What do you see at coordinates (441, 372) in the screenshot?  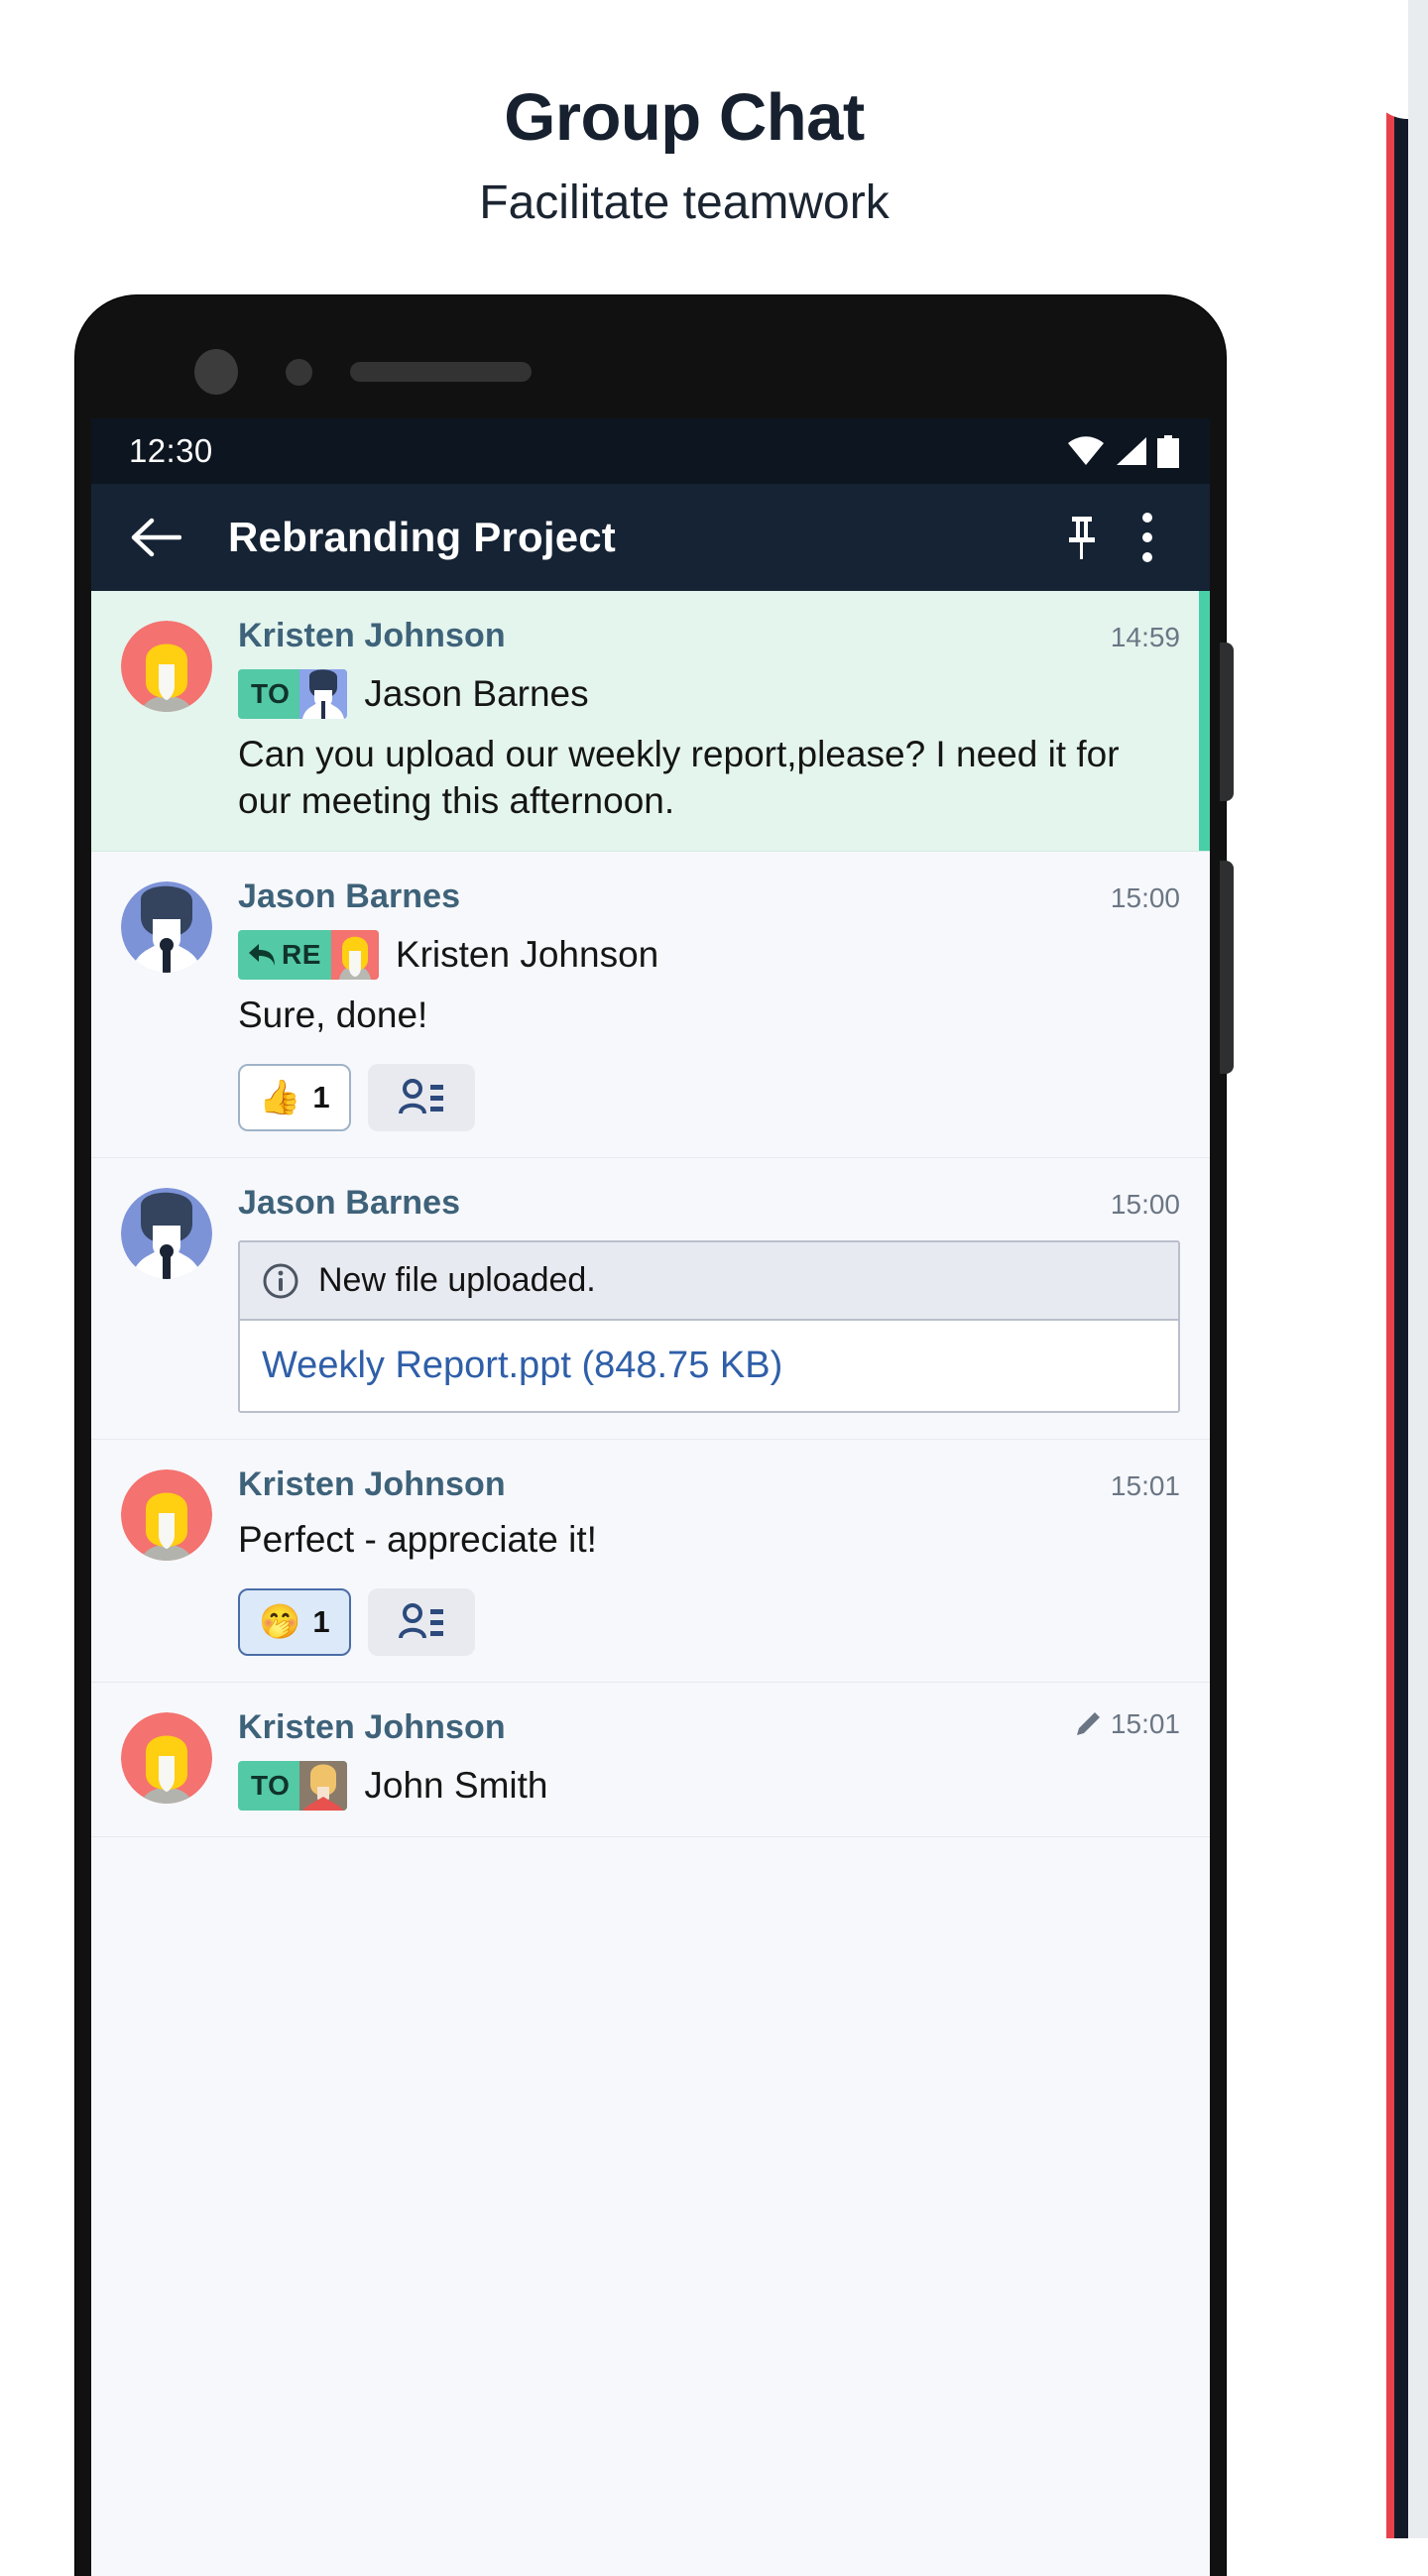 I see `earpiece-speaker` at bounding box center [441, 372].